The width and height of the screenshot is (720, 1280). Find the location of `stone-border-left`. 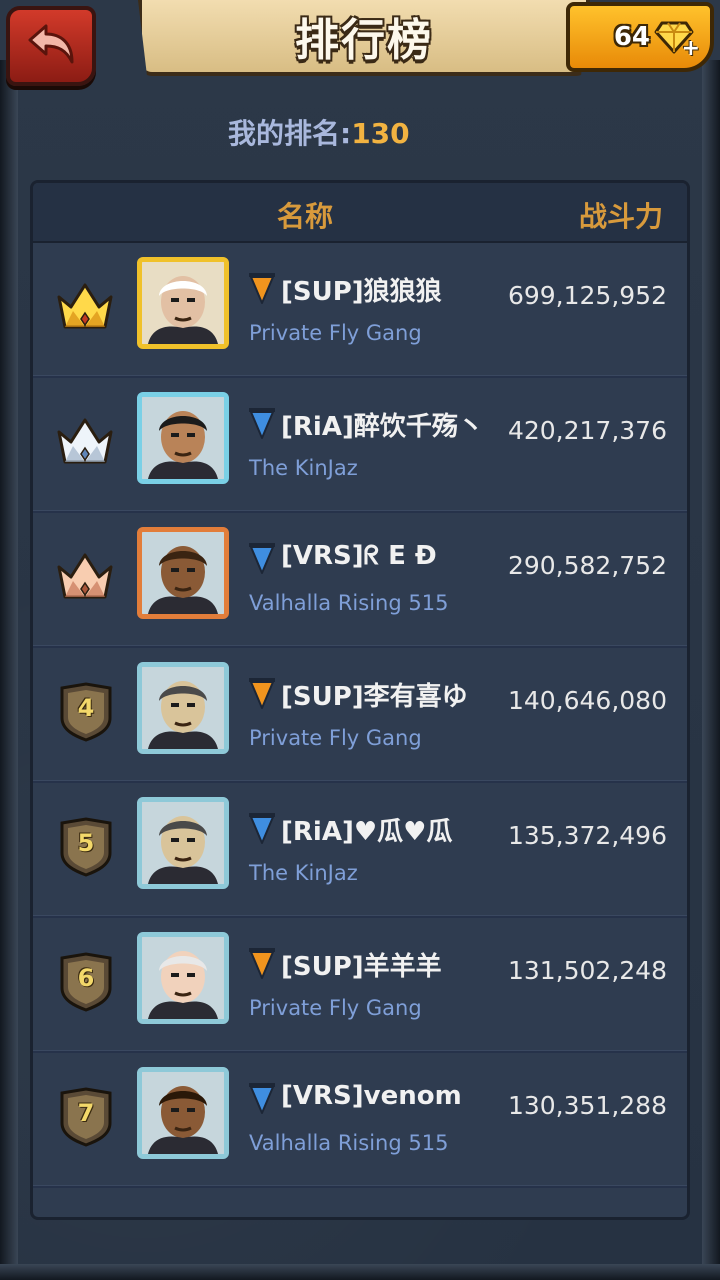

stone-border-left is located at coordinates (9, 665).